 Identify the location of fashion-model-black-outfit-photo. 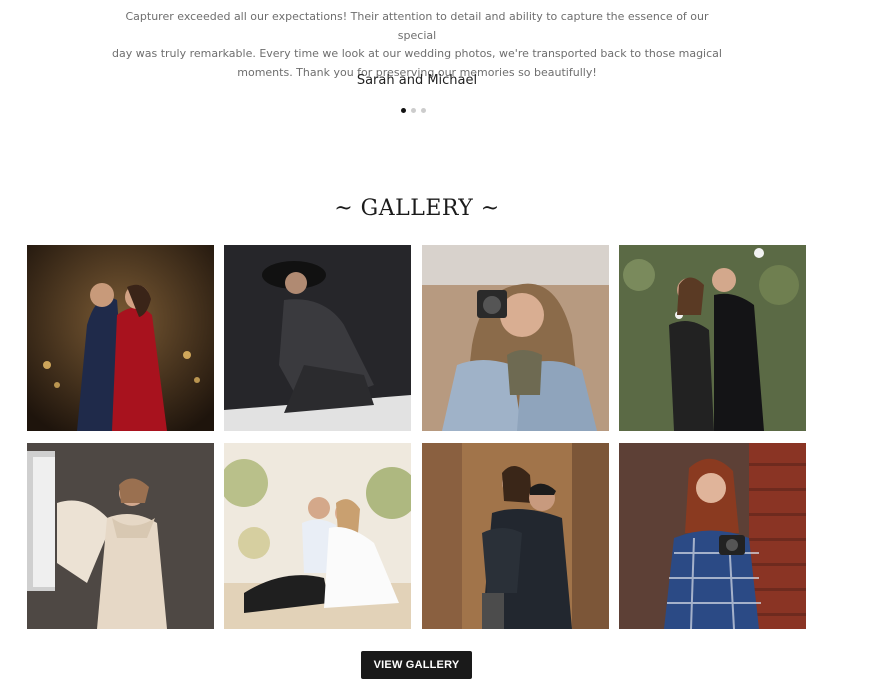
(317, 338).